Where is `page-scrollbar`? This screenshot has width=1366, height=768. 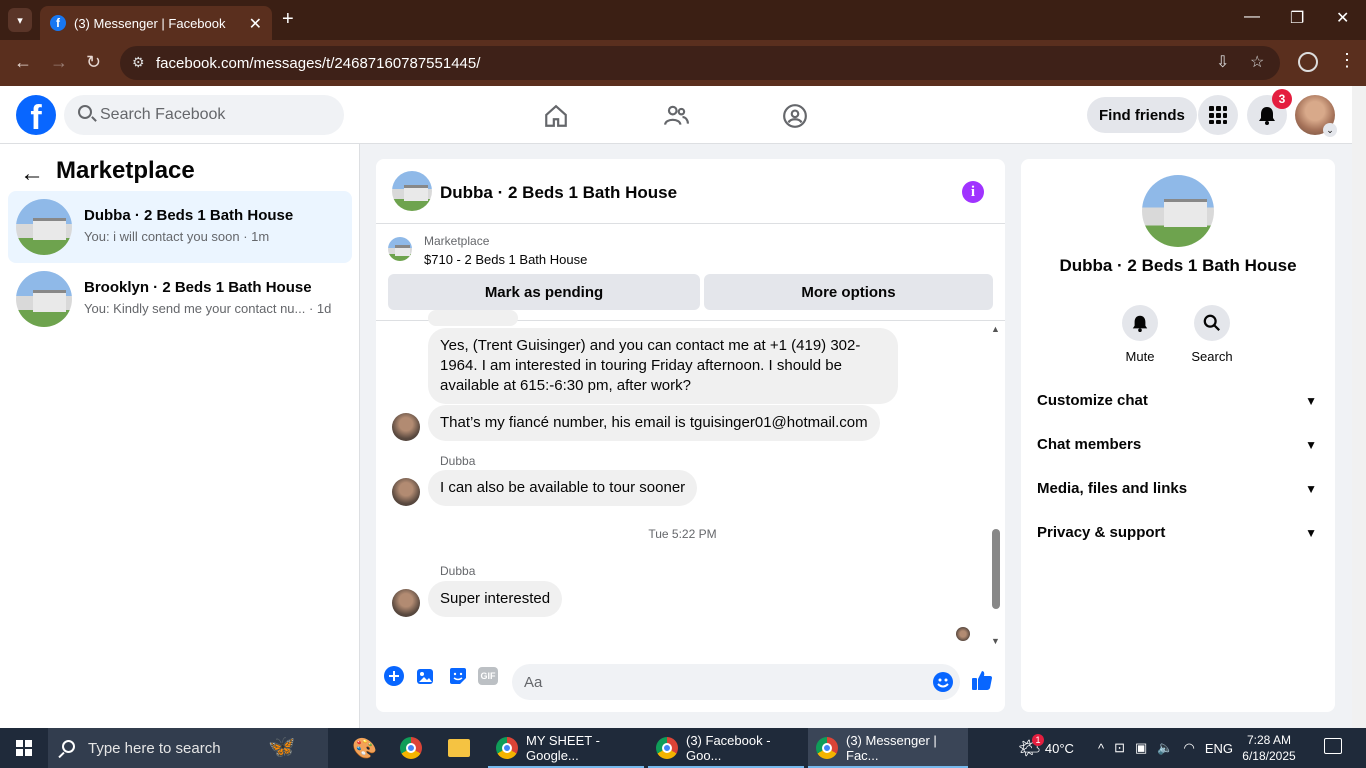 page-scrollbar is located at coordinates (1359, 407).